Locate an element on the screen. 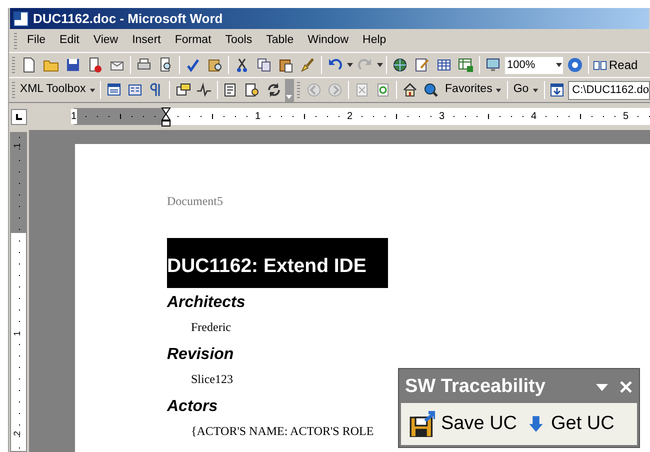 Image resolution: width=650 pixels, height=452 pixels. address-field: C:\DUC1162.do is located at coordinates (609, 90).